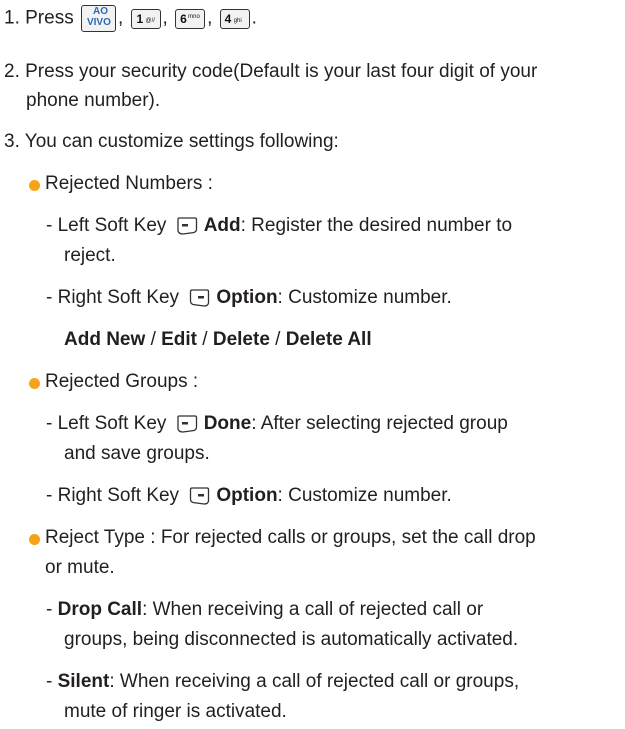 The width and height of the screenshot is (625, 729). What do you see at coordinates (90, 255) in the screenshot?
I see `rejected-numbers-left-cont: reject.` at bounding box center [90, 255].